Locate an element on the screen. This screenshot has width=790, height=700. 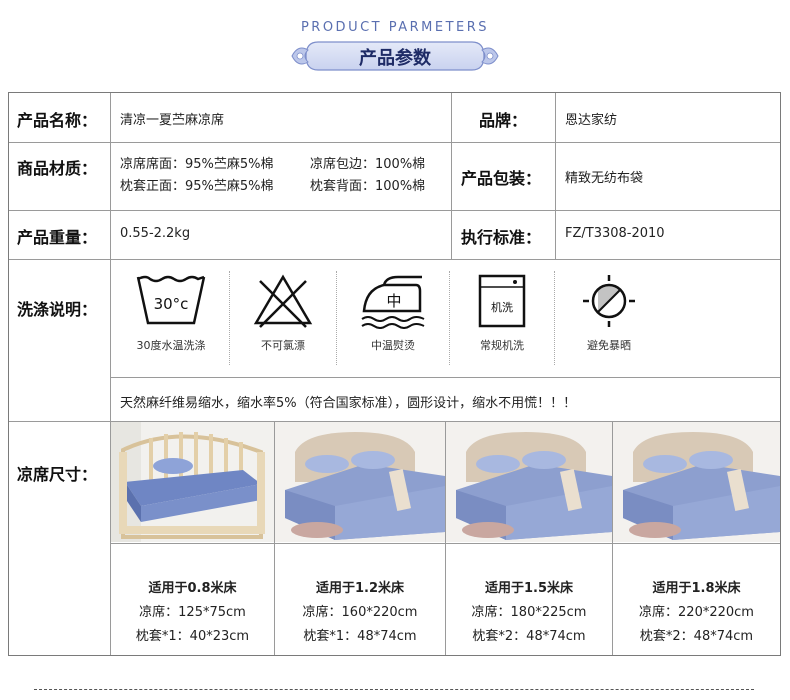
size-mat: 凉席：125*75cm is located at coordinates (192, 612).